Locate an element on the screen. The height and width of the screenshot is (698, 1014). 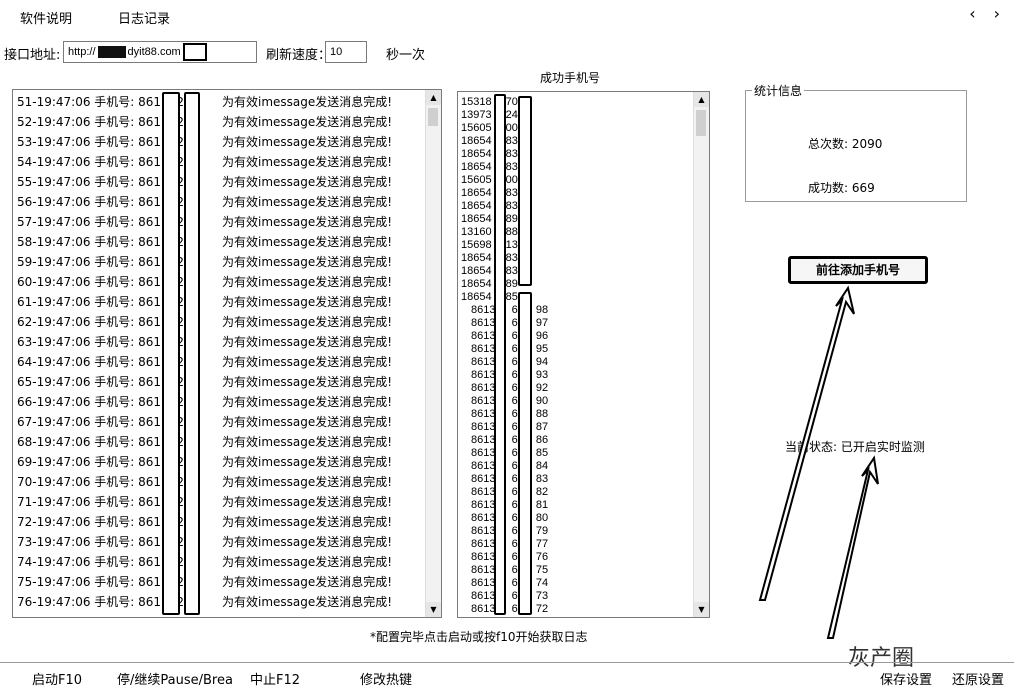
bottom-divider is located at coordinates (507, 662).